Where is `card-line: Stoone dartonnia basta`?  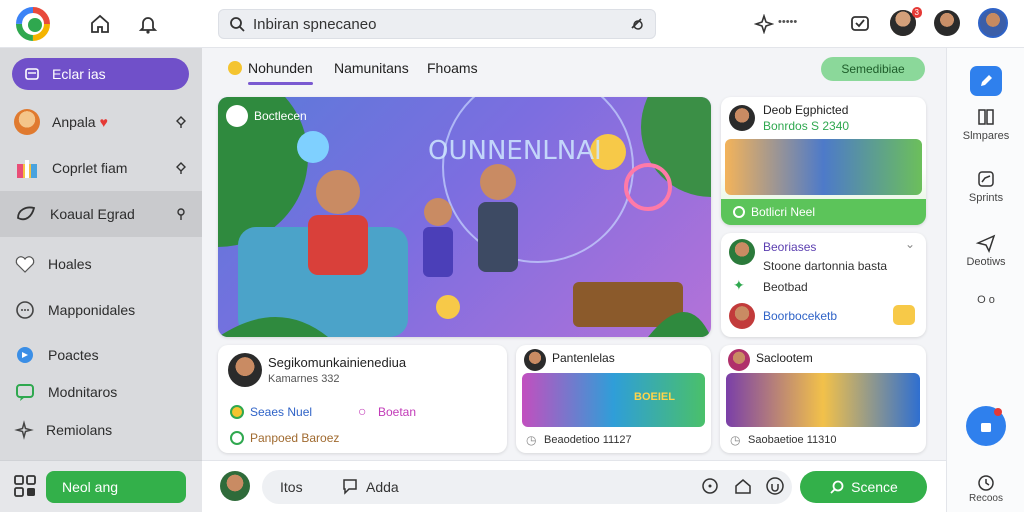
card-line: Stoone dartonnia basta is located at coordinates (825, 266).